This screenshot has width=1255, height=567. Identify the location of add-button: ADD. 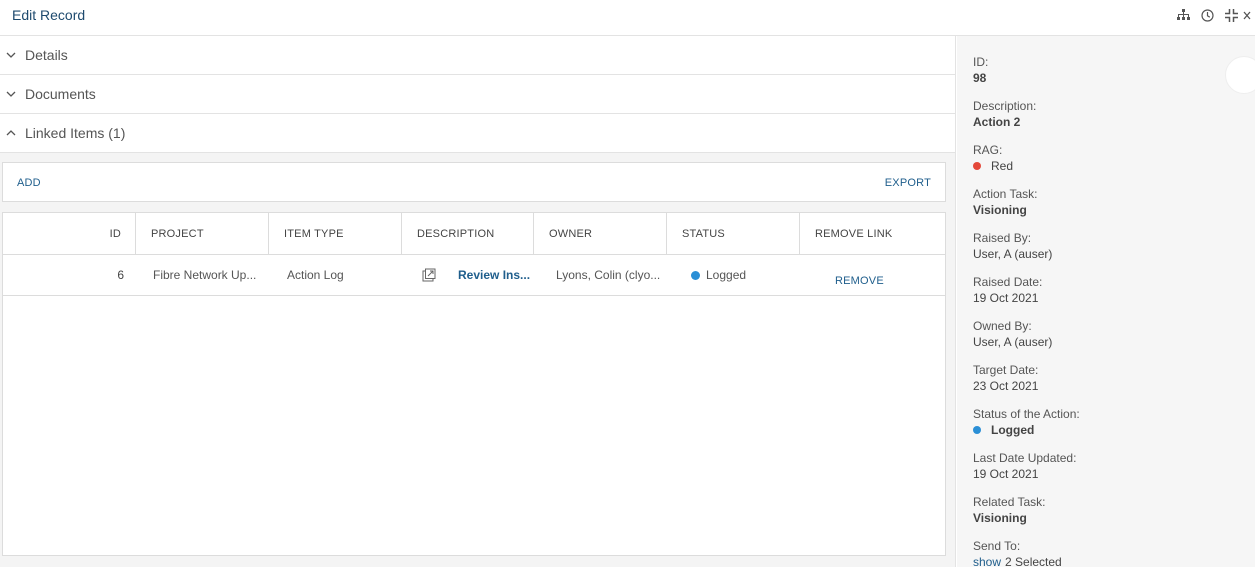
(29, 183).